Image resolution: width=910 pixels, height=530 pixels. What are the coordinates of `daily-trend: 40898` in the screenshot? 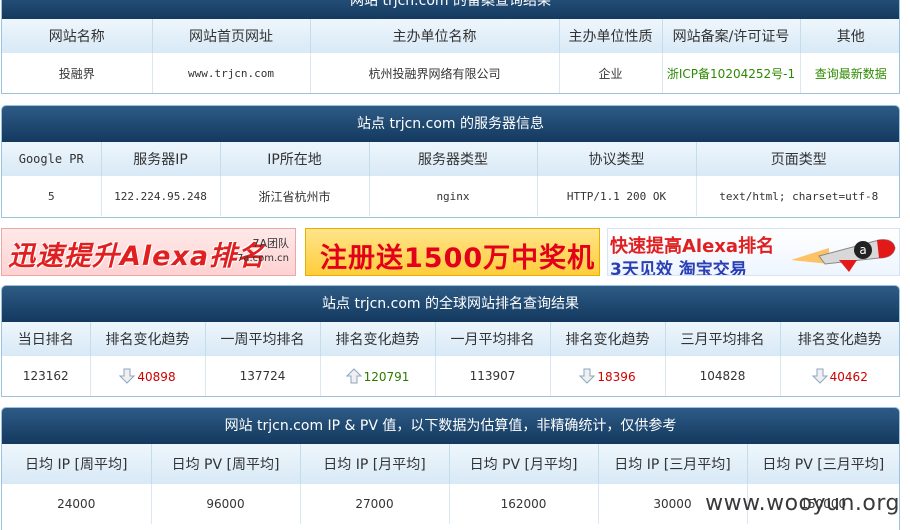 It's located at (148, 376).